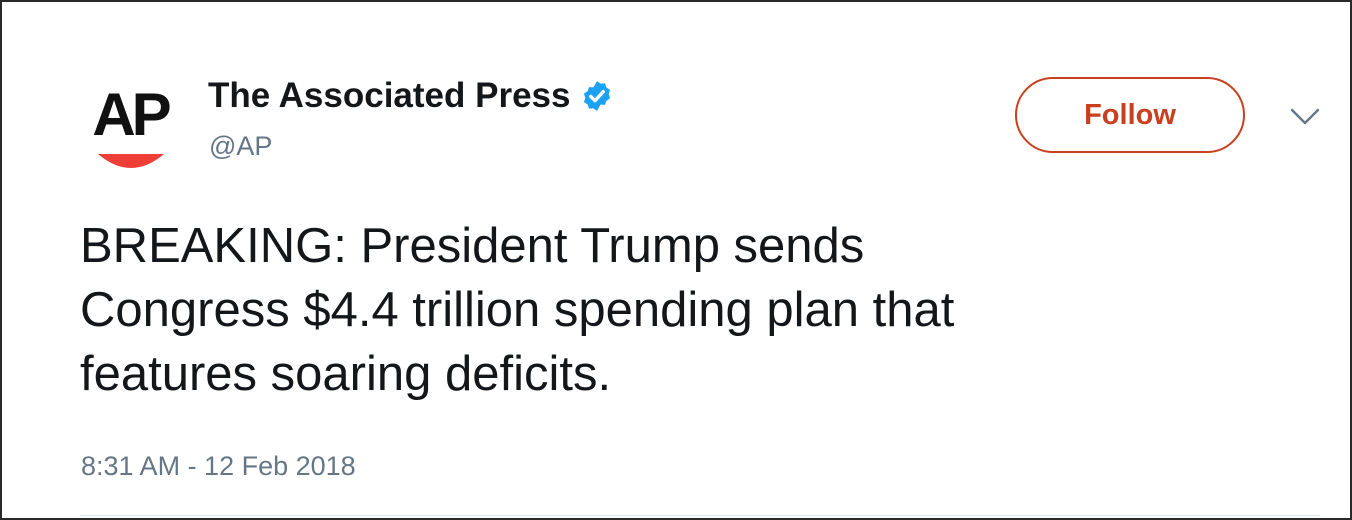 The width and height of the screenshot is (1352, 520). Describe the element at coordinates (597, 96) in the screenshot. I see `verified-badge-icon` at that location.